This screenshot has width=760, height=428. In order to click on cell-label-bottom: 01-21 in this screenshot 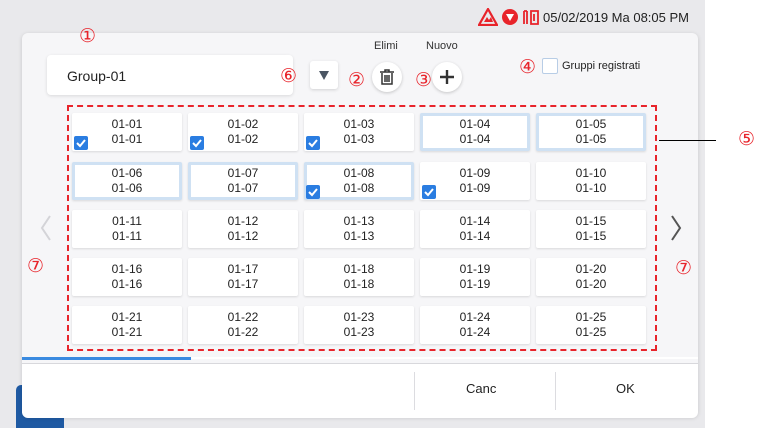, I will do `click(127, 332)`.